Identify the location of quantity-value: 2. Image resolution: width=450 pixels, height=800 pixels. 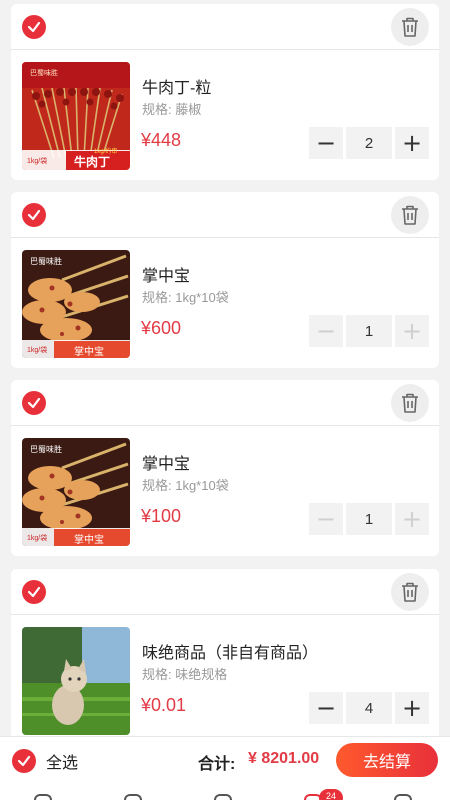
(369, 143).